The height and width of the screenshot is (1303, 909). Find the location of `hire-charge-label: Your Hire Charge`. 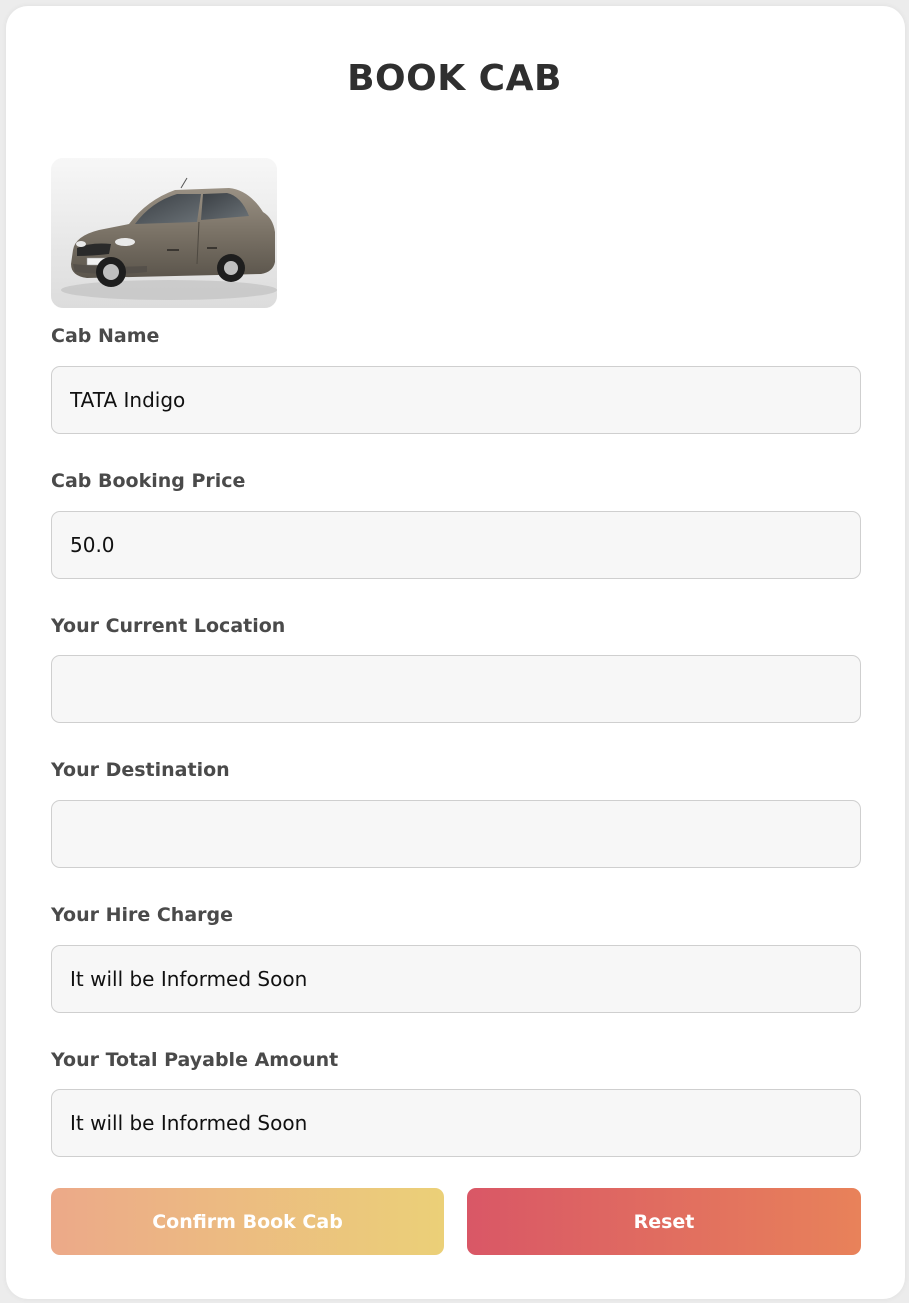

hire-charge-label: Your Hire Charge is located at coordinates (142, 915).